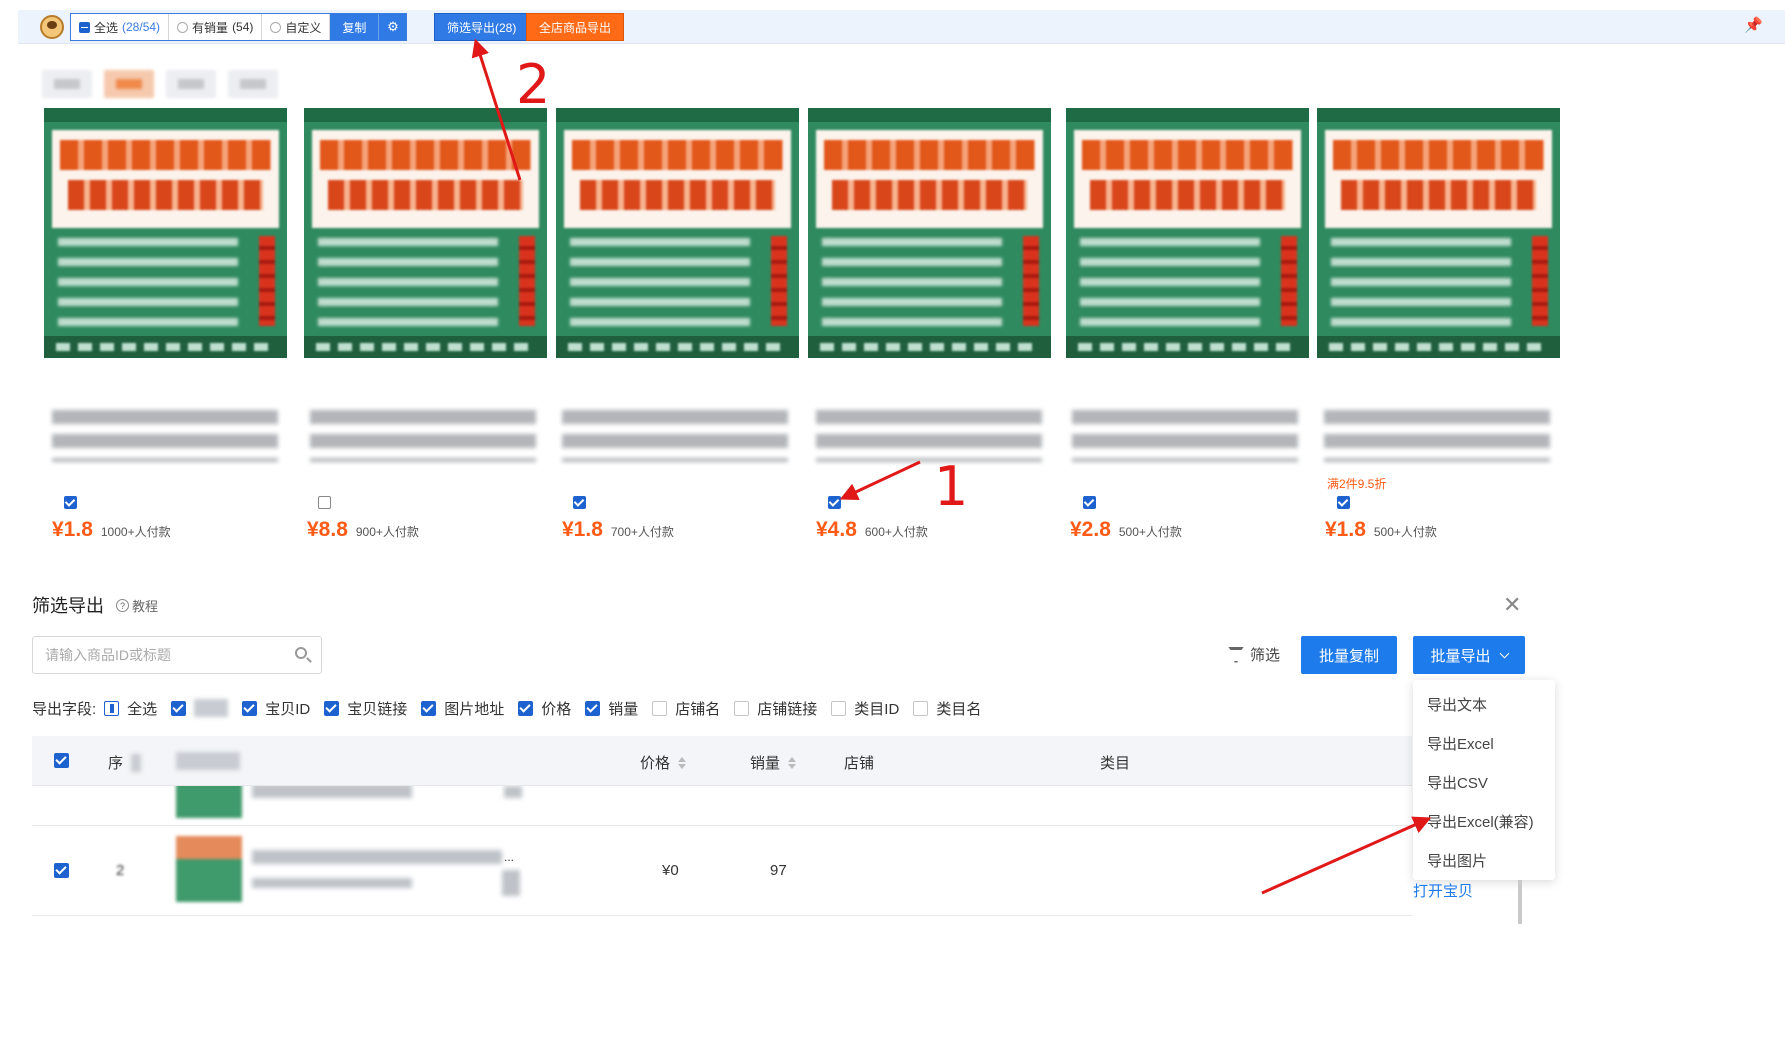 The width and height of the screenshot is (1785, 1053). What do you see at coordinates (865, 708) in the screenshot?
I see `field-category-id: 类目ID` at bounding box center [865, 708].